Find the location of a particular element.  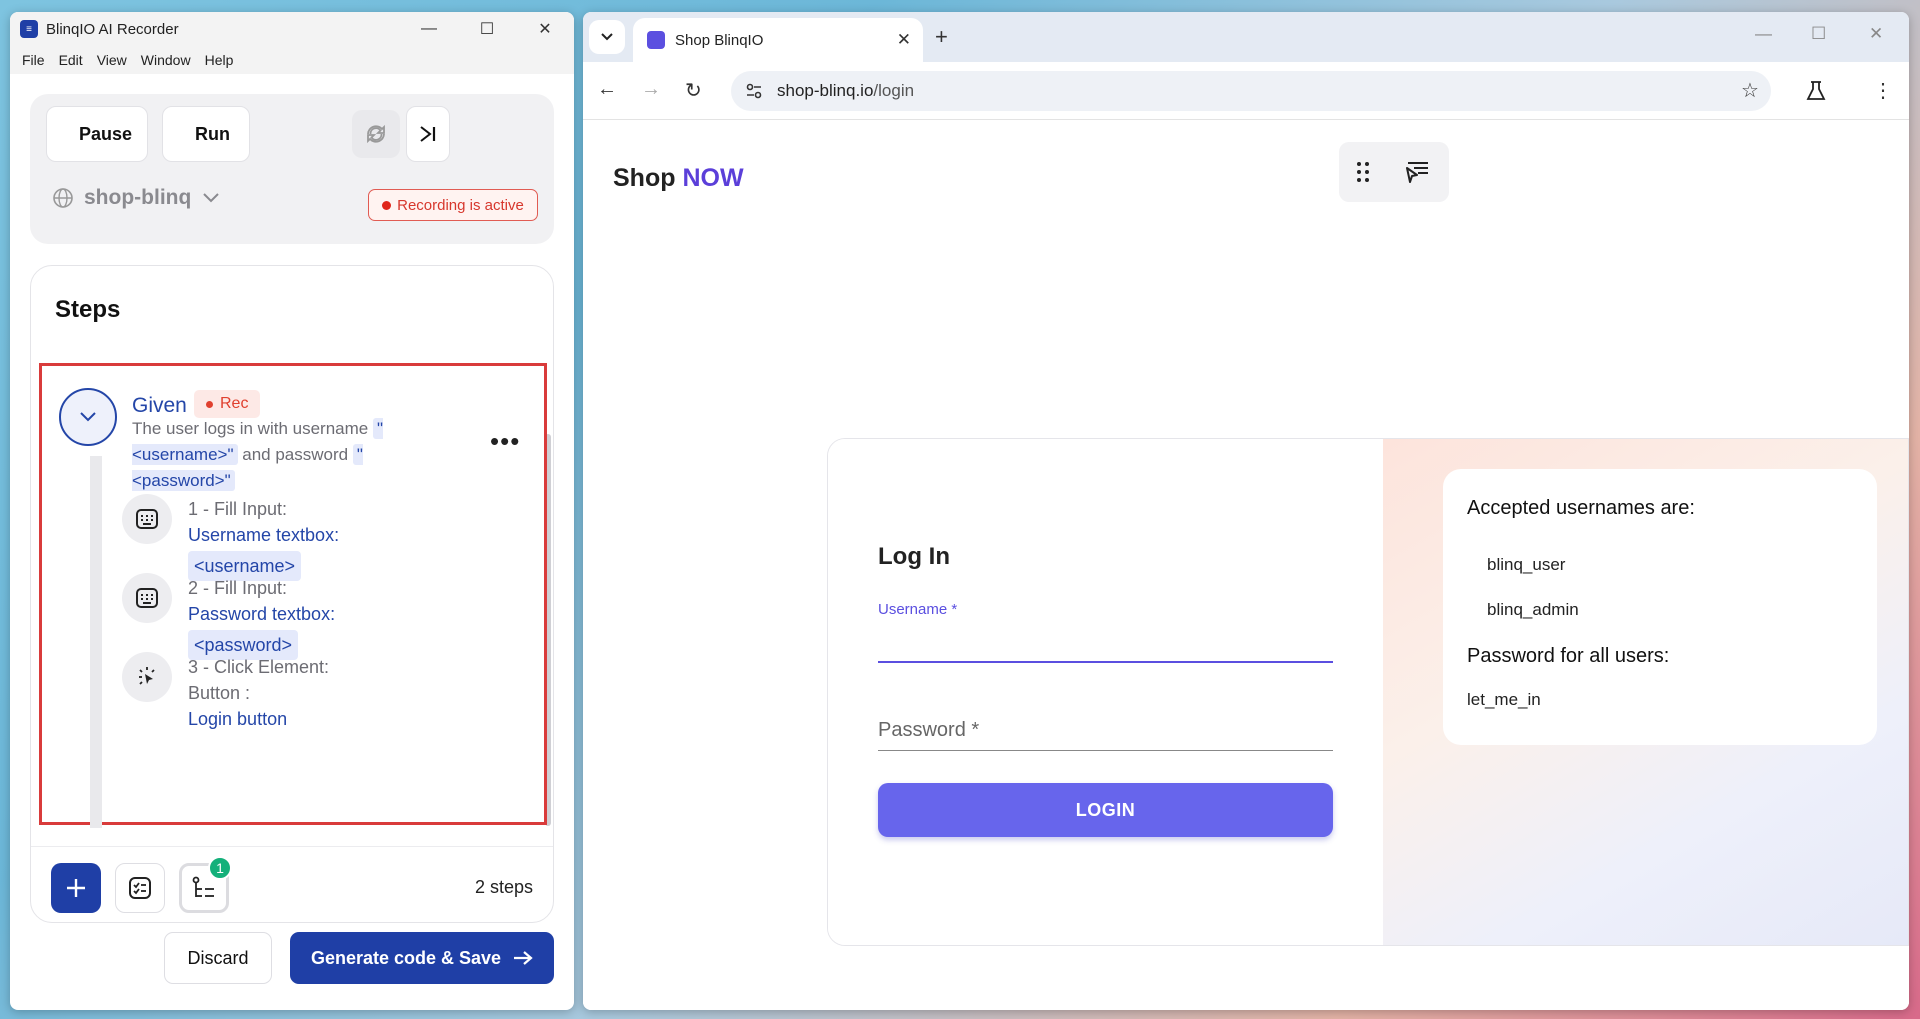

more-options-icon: ••• is located at coordinates (505, 441).